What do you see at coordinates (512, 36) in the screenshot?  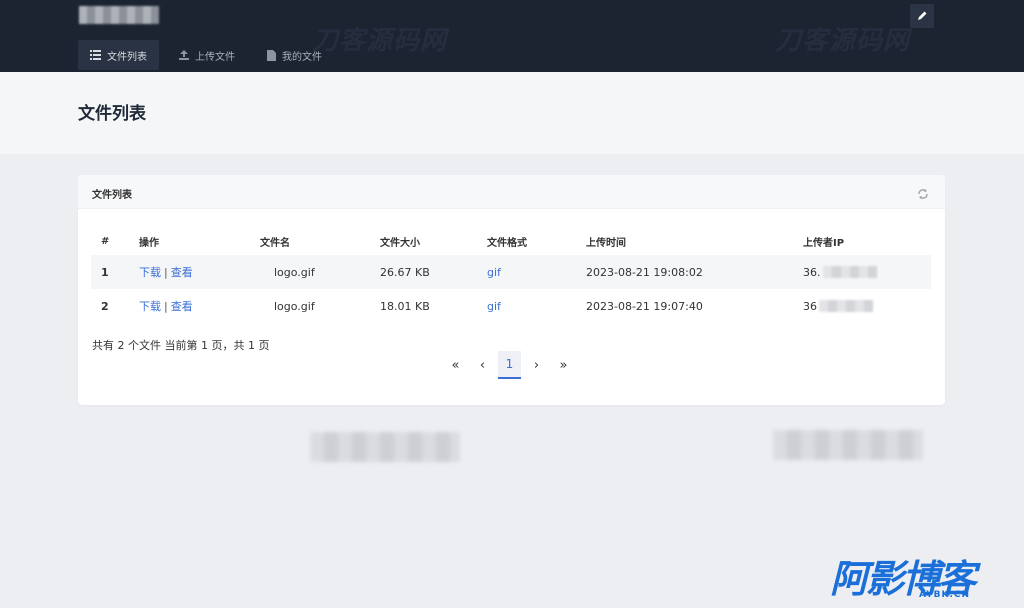 I see `top-navbar: 刀客源码网 刀客源码网 文件列表 上传文件 我的文件` at bounding box center [512, 36].